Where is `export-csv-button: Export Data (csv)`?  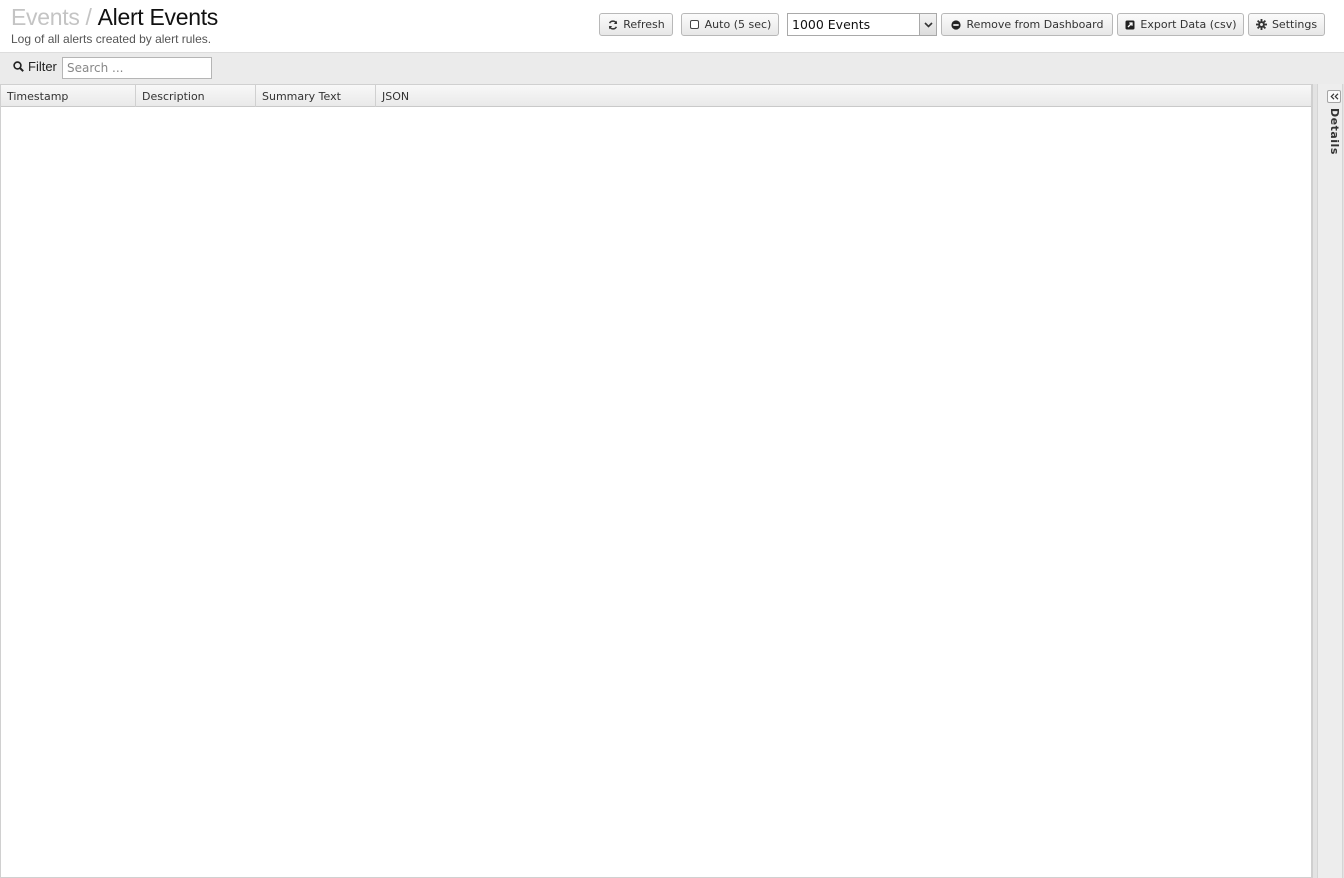
export-csv-button: Export Data (csv) is located at coordinates (1180, 24).